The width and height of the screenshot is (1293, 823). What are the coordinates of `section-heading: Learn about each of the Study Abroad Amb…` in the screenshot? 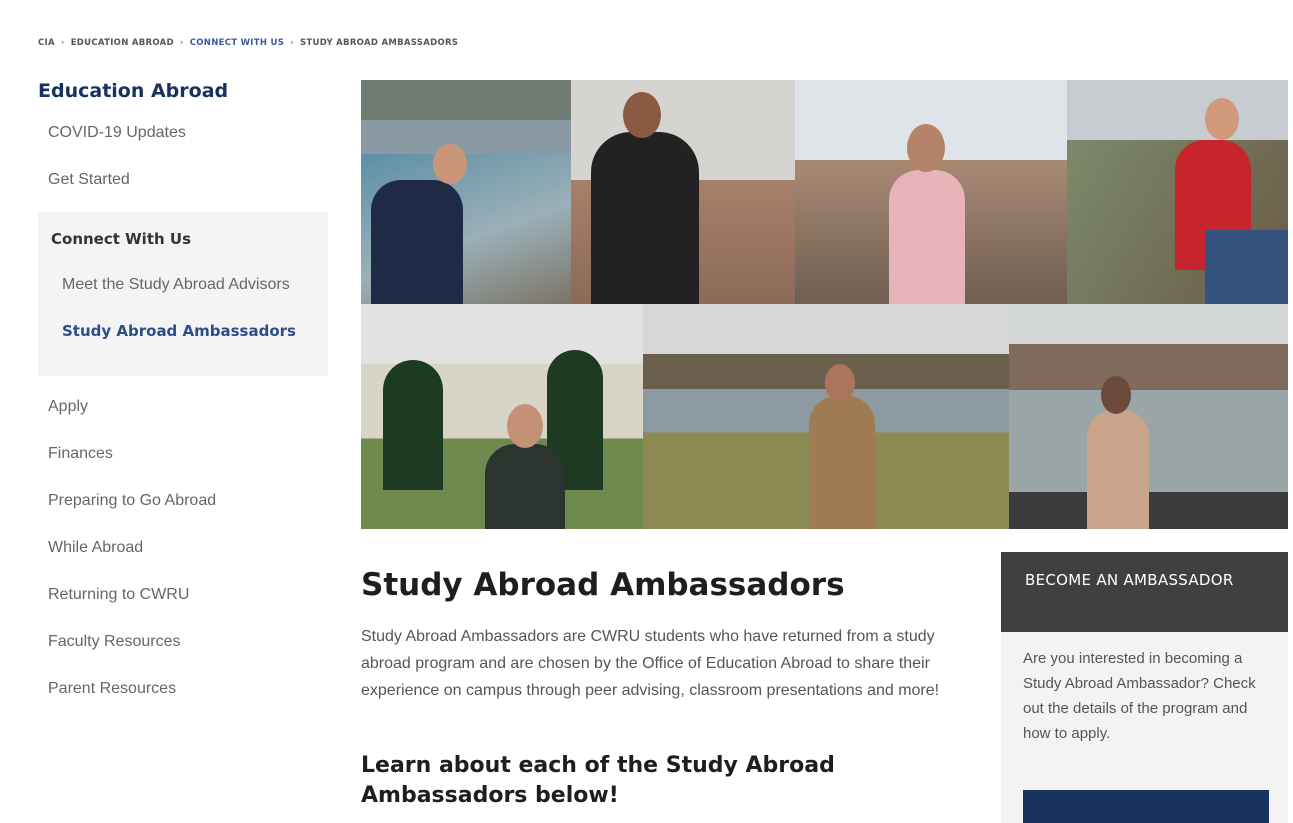 It's located at (598, 780).